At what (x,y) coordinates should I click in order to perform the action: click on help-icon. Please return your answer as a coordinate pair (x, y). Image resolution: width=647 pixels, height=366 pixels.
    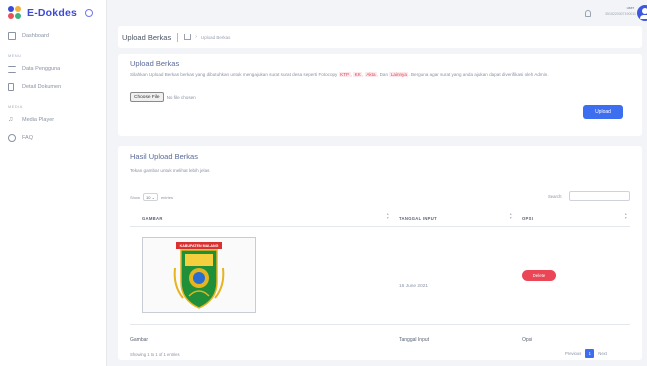
    Looking at the image, I should click on (12, 138).